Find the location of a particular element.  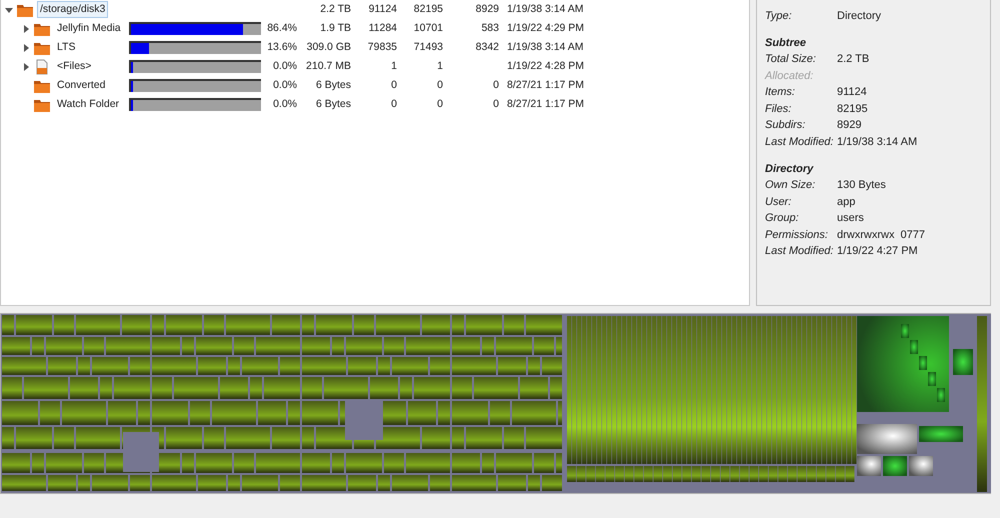

subdirs-count: 8929 is located at coordinates (487, 8).